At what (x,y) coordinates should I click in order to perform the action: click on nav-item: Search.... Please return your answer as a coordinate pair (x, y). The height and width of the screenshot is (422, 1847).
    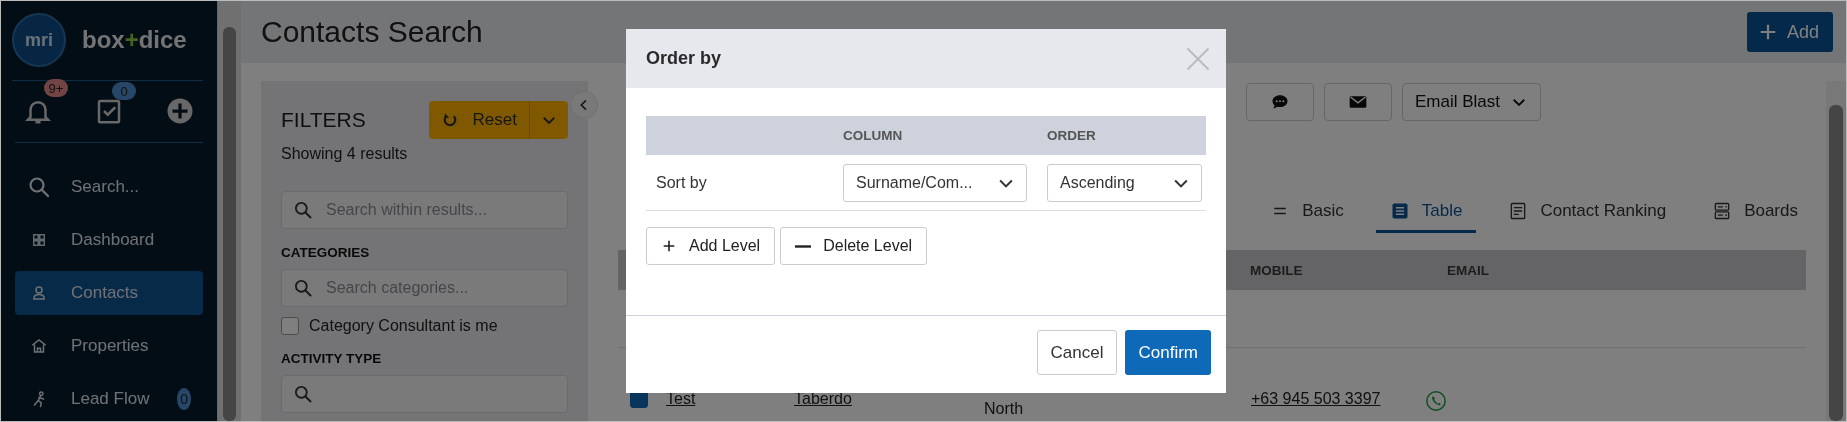
    Looking at the image, I should click on (109, 187).